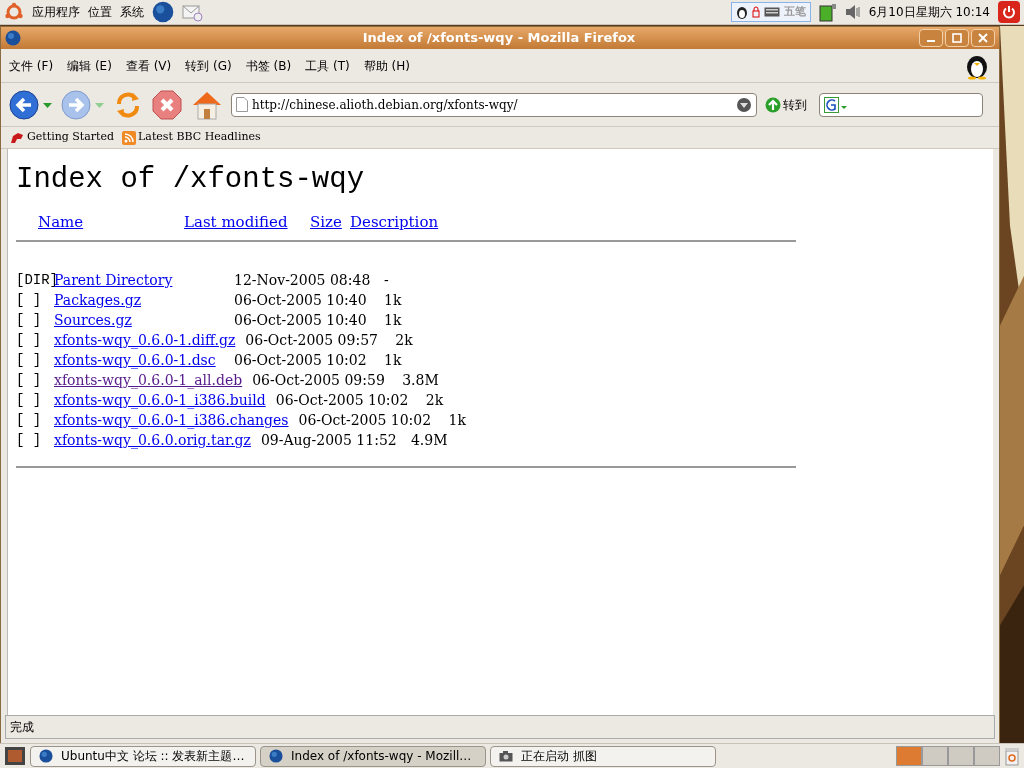 This screenshot has width=1024, height=768. Describe the element at coordinates (836, 104) in the screenshot. I see `search-engine-icon` at that location.